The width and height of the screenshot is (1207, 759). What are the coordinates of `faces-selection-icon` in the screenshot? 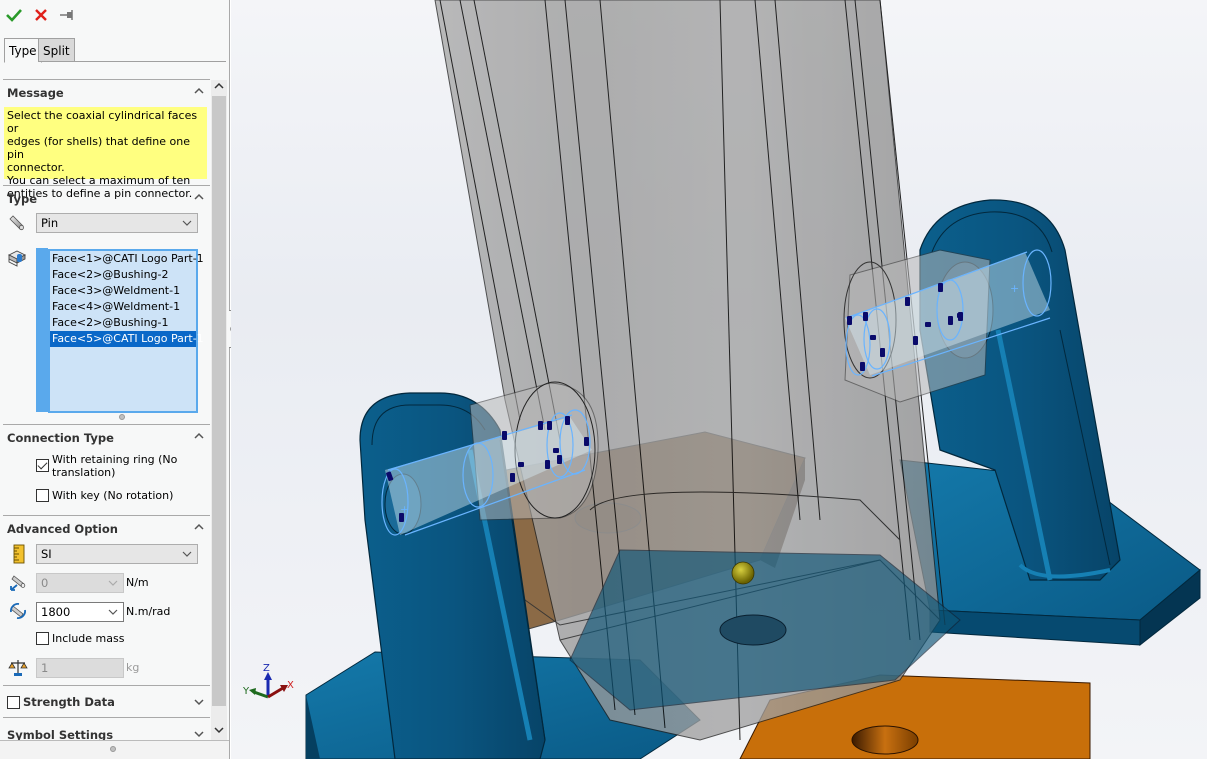 It's located at (17, 258).